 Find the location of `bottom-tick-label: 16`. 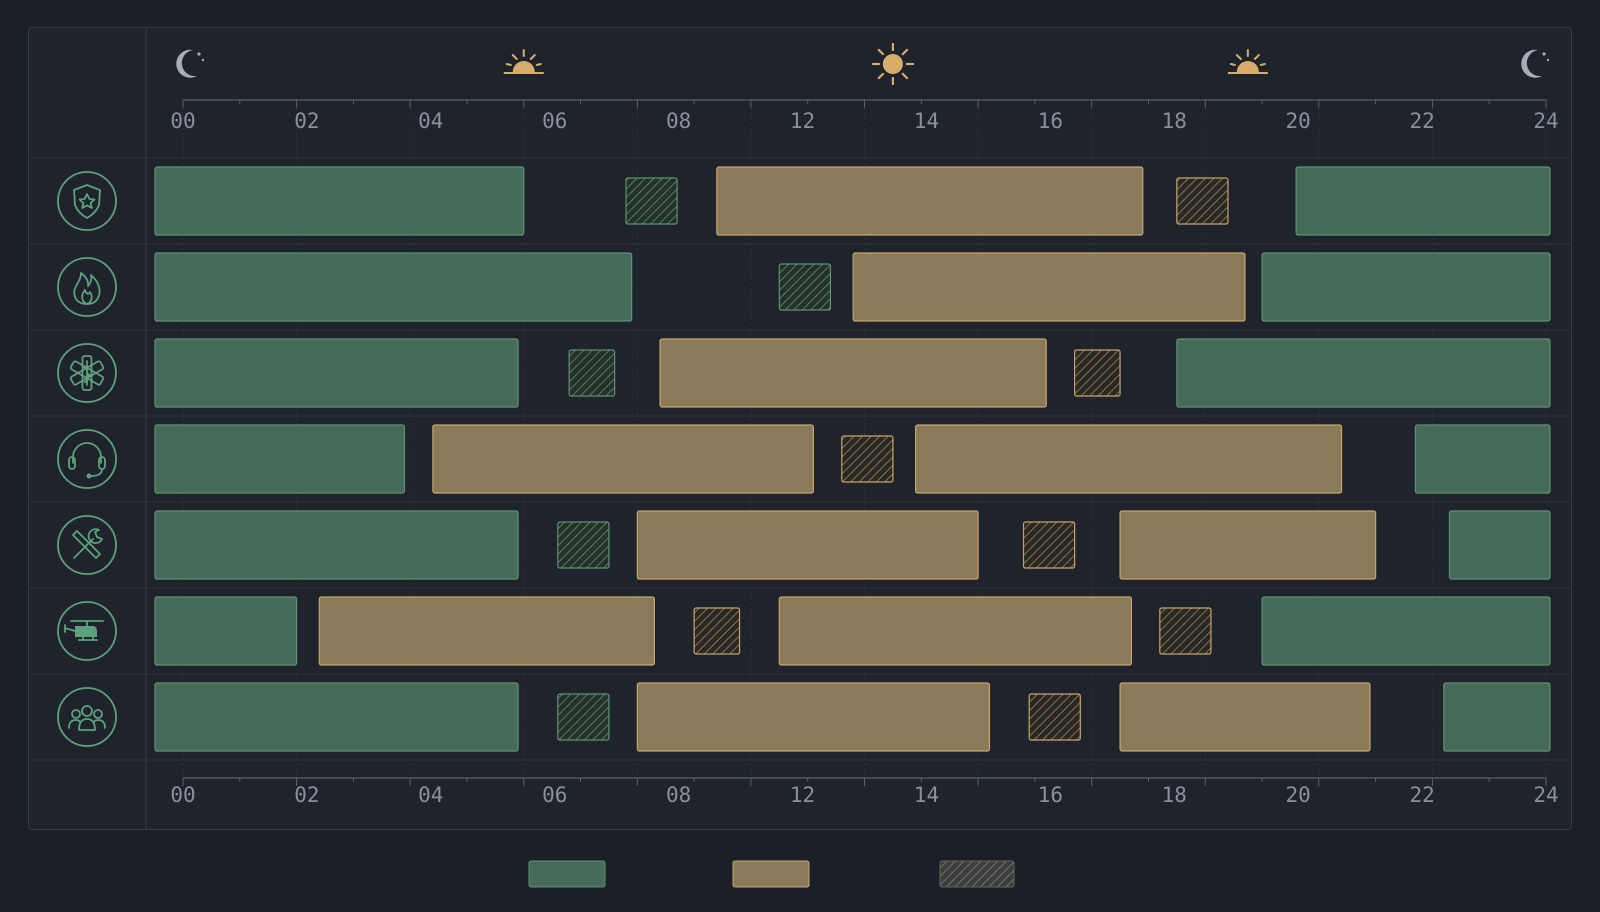

bottom-tick-label: 16 is located at coordinates (1050, 795).